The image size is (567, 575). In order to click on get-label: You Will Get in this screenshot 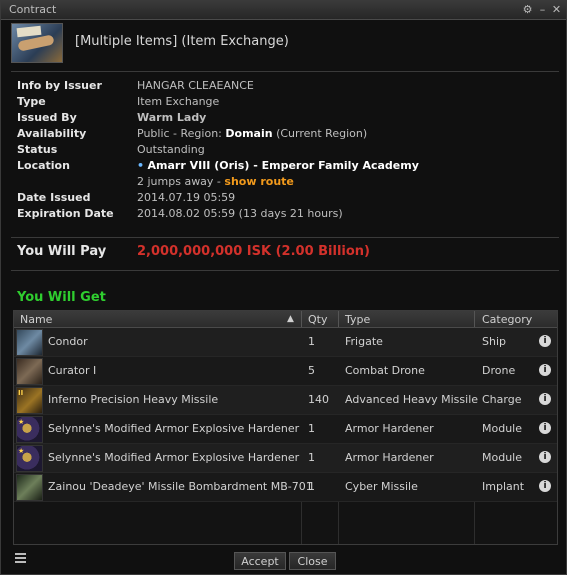, I will do `click(61, 297)`.